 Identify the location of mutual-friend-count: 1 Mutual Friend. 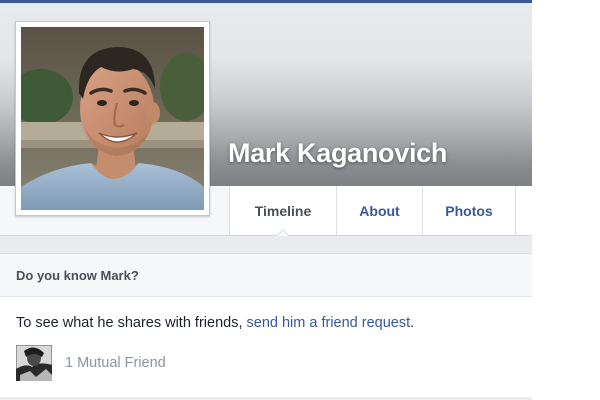
(115, 363).